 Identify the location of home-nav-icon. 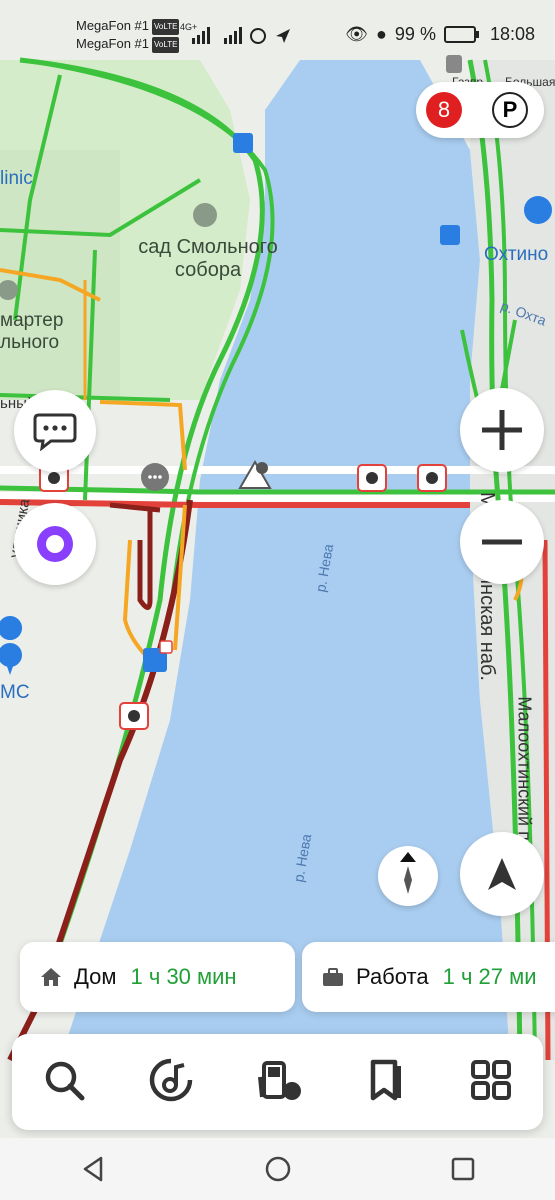
(278, 1169).